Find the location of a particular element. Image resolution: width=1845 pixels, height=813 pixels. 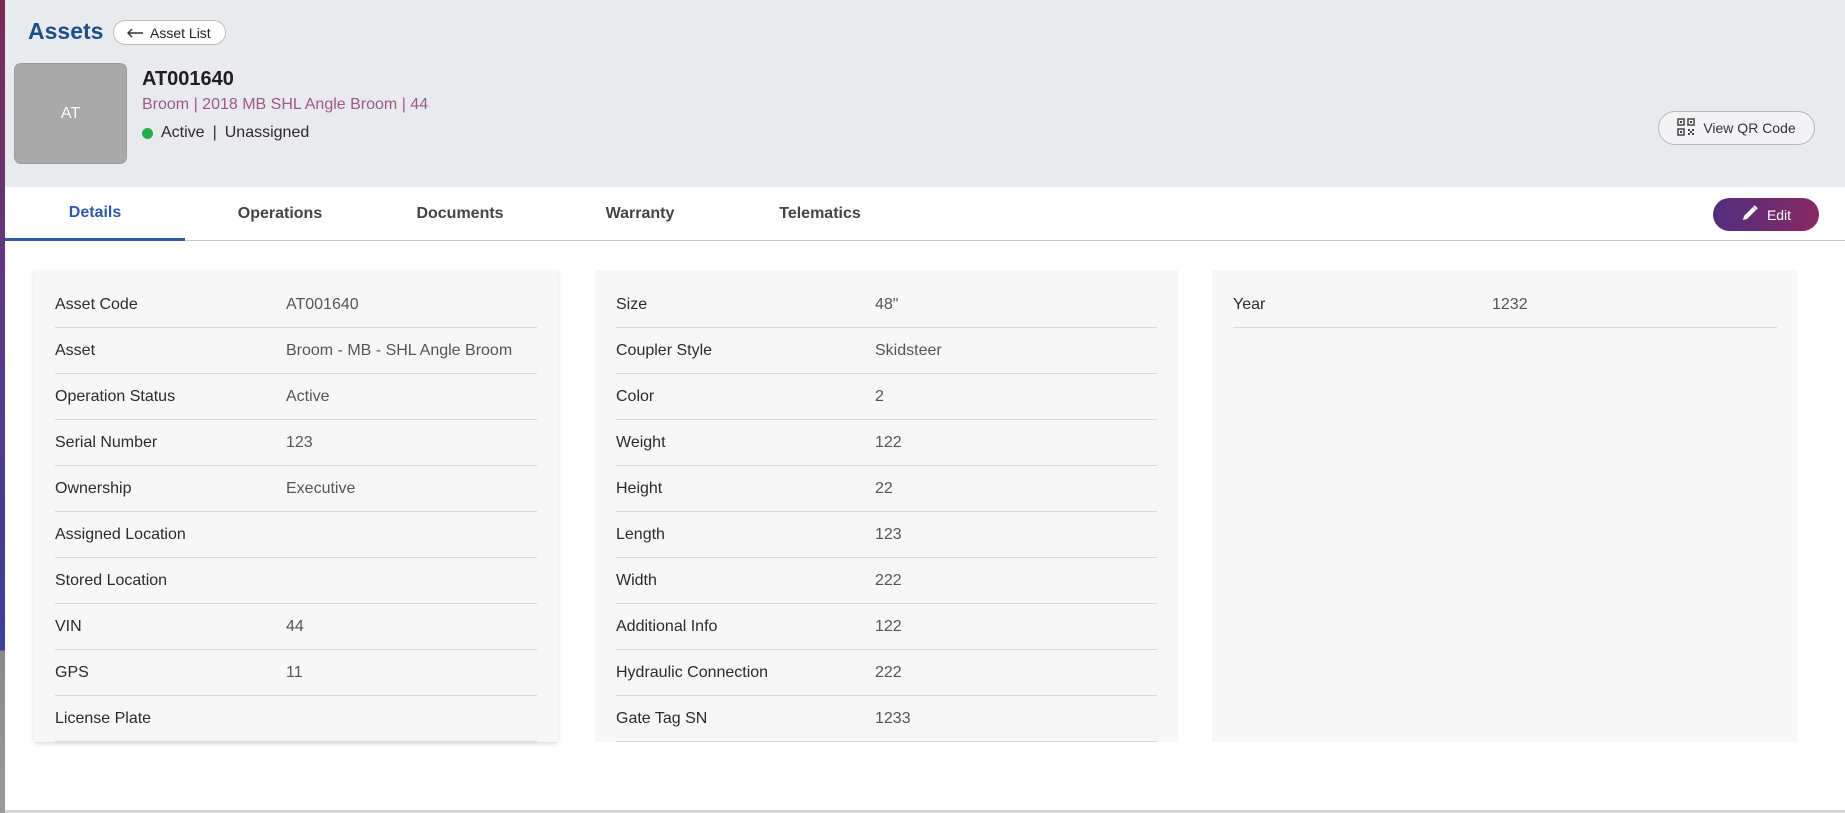

detail-label: License Plate is located at coordinates (103, 718).